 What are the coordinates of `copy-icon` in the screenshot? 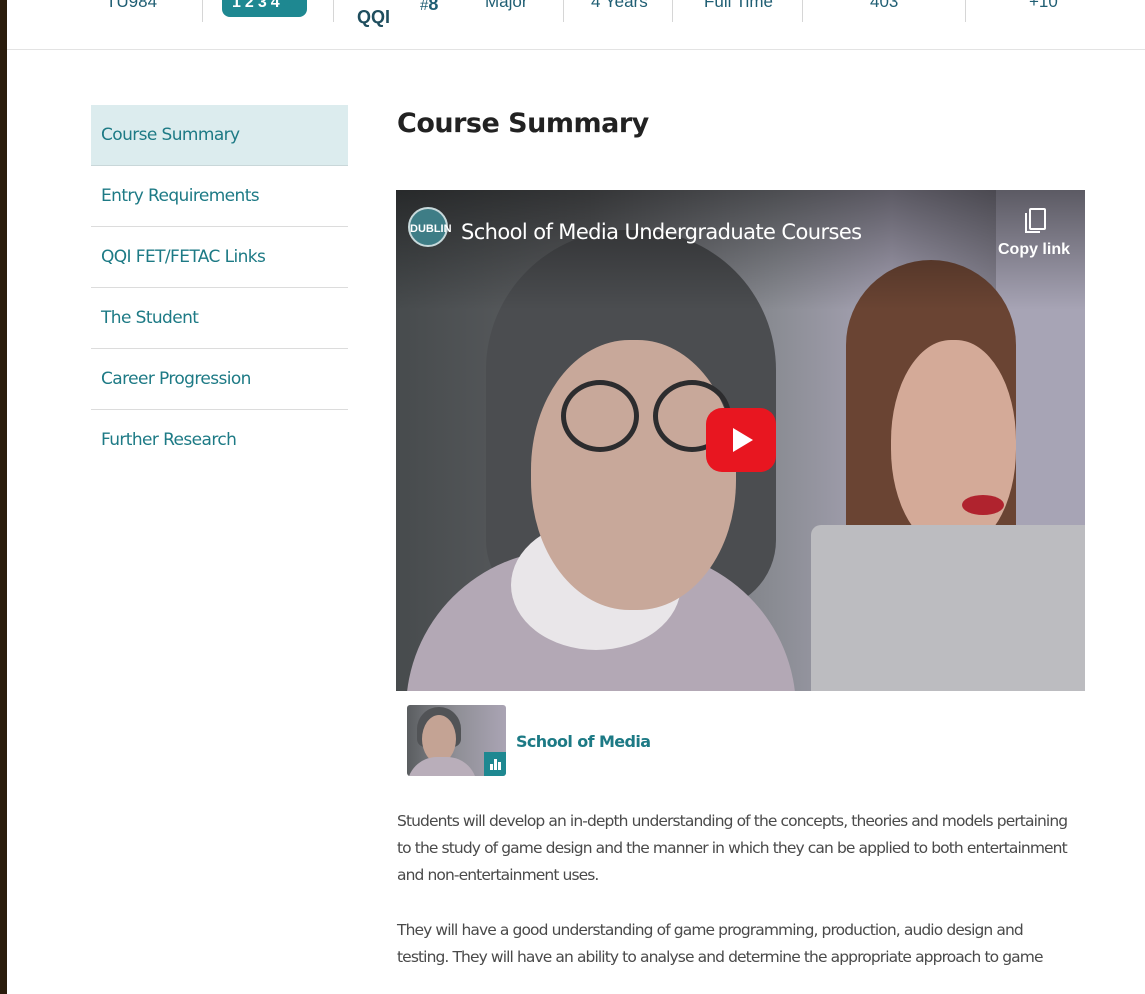 It's located at (1035, 220).